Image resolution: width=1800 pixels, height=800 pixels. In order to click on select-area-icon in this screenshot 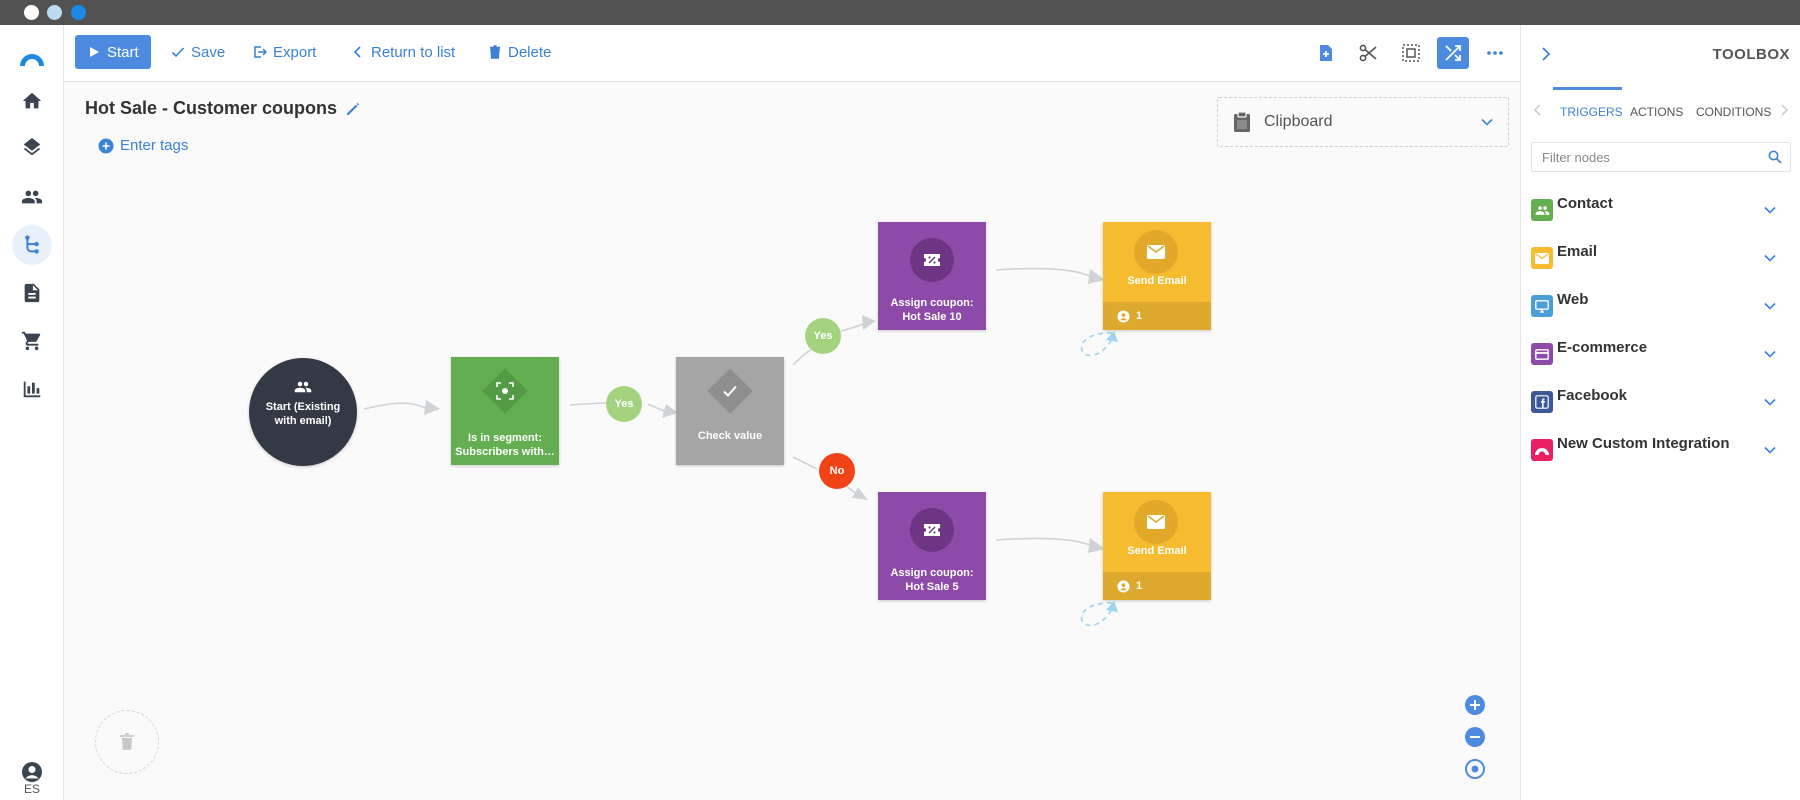, I will do `click(1411, 53)`.